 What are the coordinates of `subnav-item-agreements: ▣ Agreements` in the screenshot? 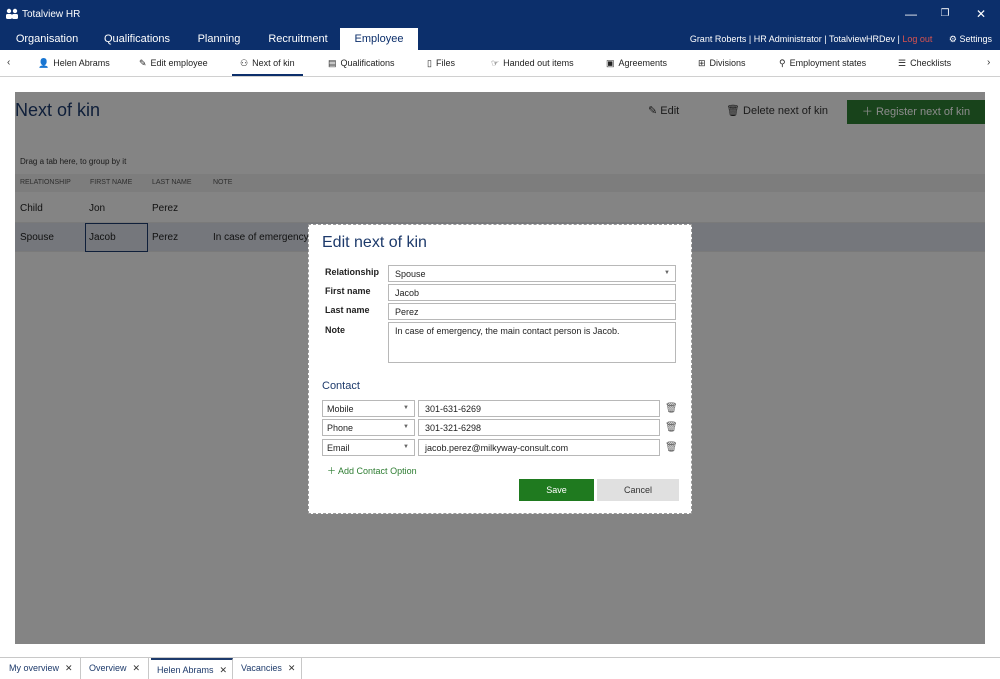 It's located at (636, 63).